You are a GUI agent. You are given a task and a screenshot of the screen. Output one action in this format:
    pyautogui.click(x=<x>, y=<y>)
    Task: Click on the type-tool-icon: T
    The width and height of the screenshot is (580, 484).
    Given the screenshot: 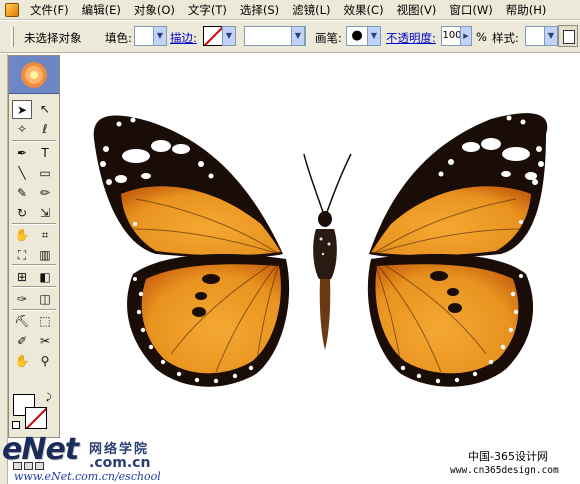 What is the action you would take?
    pyautogui.click(x=45, y=153)
    